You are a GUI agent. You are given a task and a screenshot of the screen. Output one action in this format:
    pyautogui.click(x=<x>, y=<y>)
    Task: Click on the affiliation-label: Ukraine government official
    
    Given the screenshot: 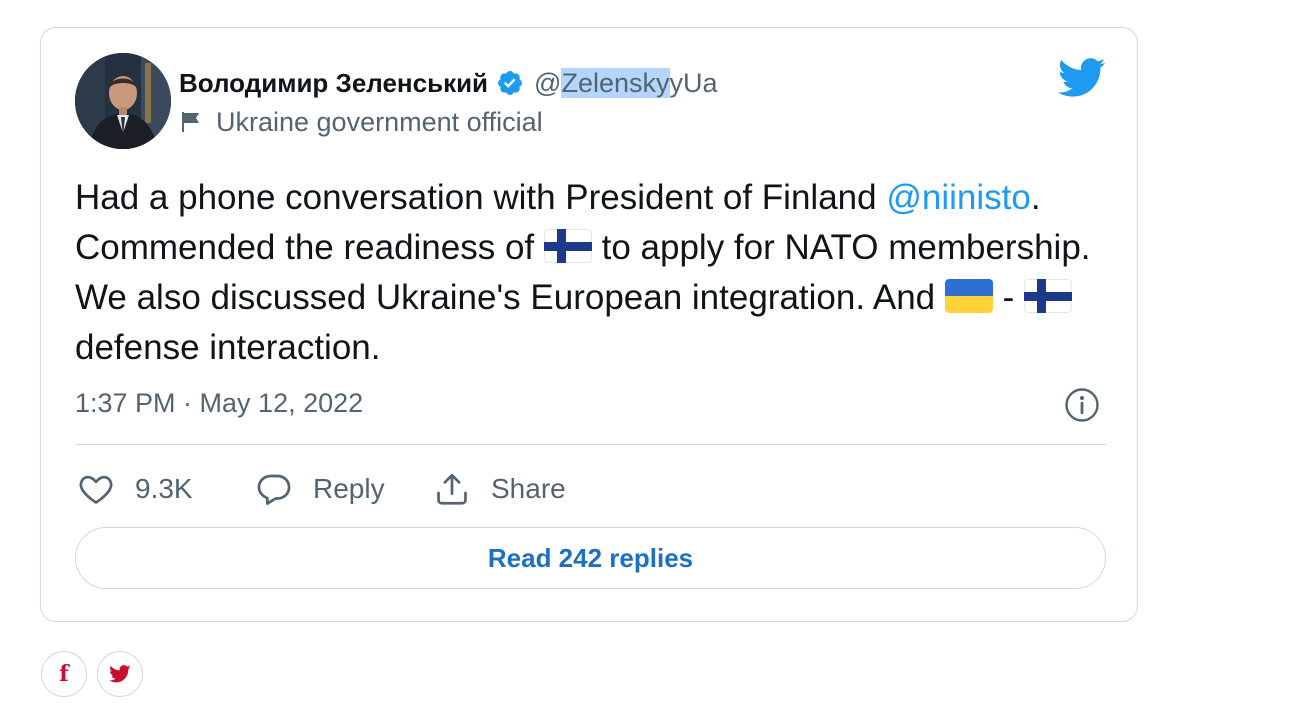 What is the action you would take?
    pyautogui.click(x=379, y=121)
    